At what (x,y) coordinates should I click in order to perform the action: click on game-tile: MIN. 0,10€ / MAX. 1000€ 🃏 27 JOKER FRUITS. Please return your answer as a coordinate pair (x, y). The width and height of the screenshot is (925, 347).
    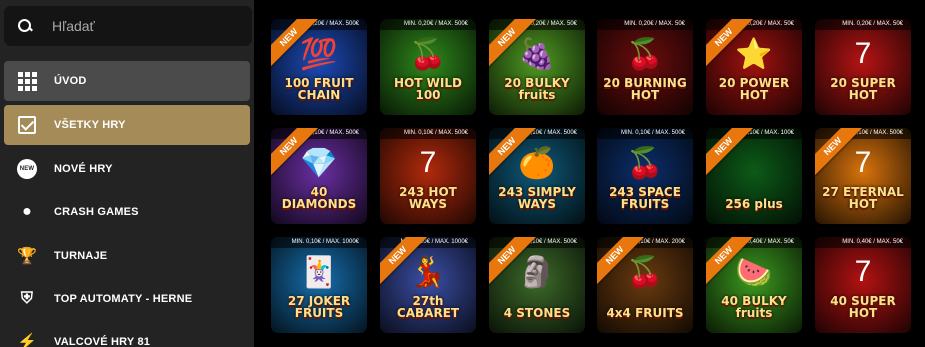
    Looking at the image, I should click on (319, 285).